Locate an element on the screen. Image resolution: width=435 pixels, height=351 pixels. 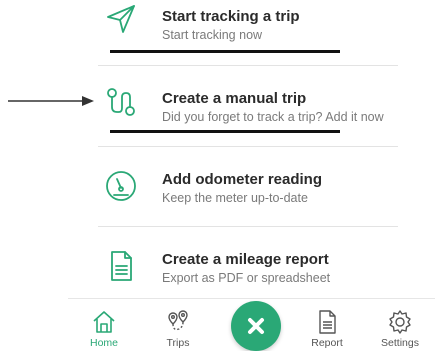
route-icon is located at coordinates (121, 102).